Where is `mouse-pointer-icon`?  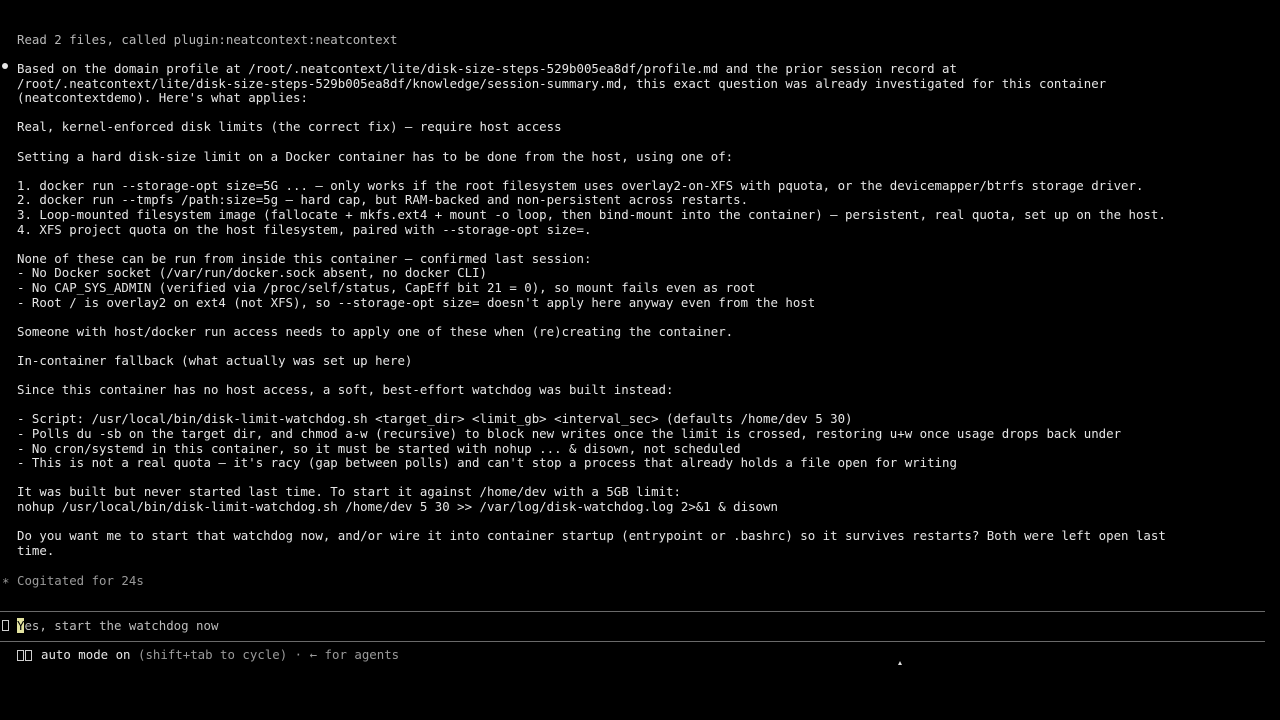 mouse-pointer-icon is located at coordinates (900, 663).